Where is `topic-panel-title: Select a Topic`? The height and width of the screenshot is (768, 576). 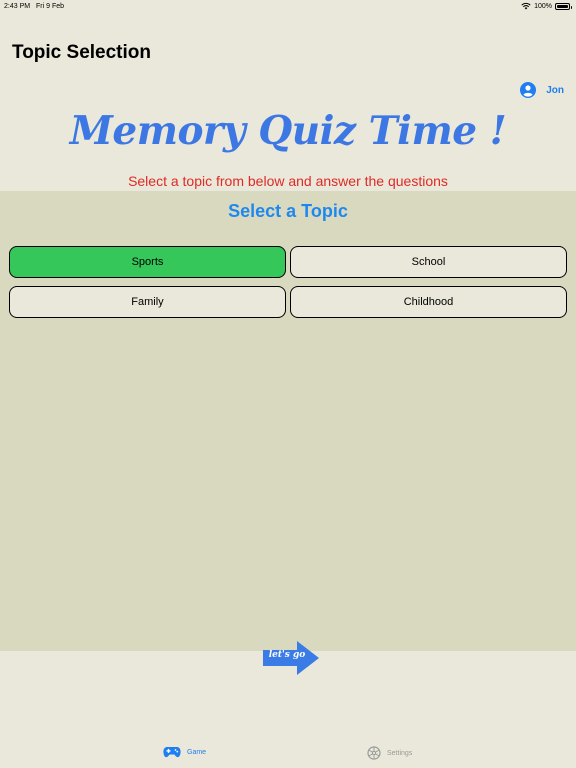 topic-panel-title: Select a Topic is located at coordinates (288, 211).